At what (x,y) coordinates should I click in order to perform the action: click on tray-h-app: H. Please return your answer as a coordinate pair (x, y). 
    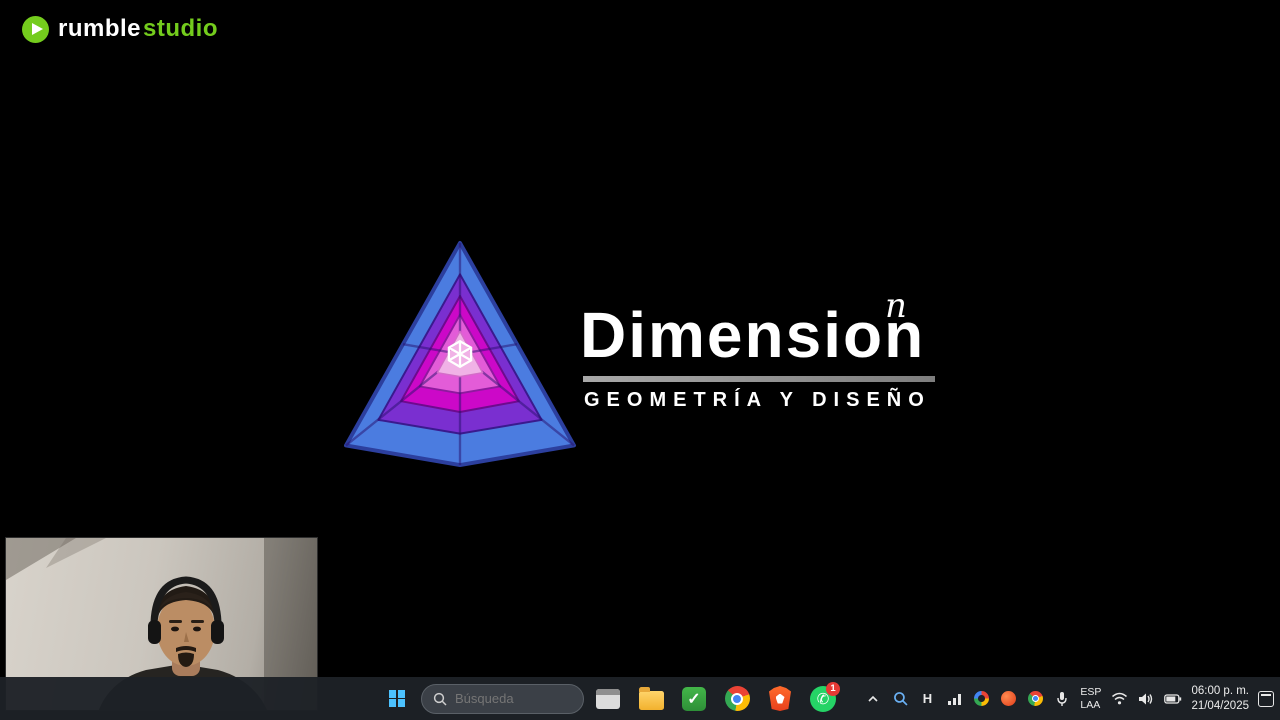
    Looking at the image, I should click on (927, 699).